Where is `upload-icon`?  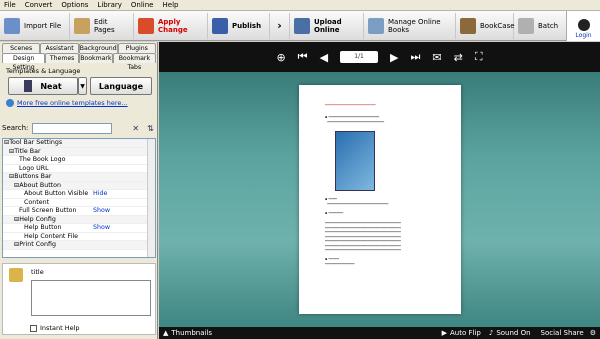 upload-icon is located at coordinates (302, 25).